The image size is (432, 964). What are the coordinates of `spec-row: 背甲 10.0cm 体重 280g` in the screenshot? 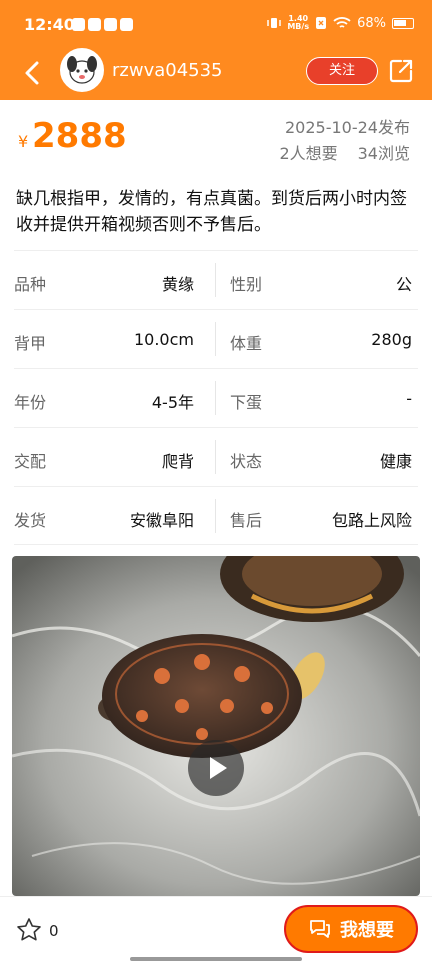 It's located at (216, 338).